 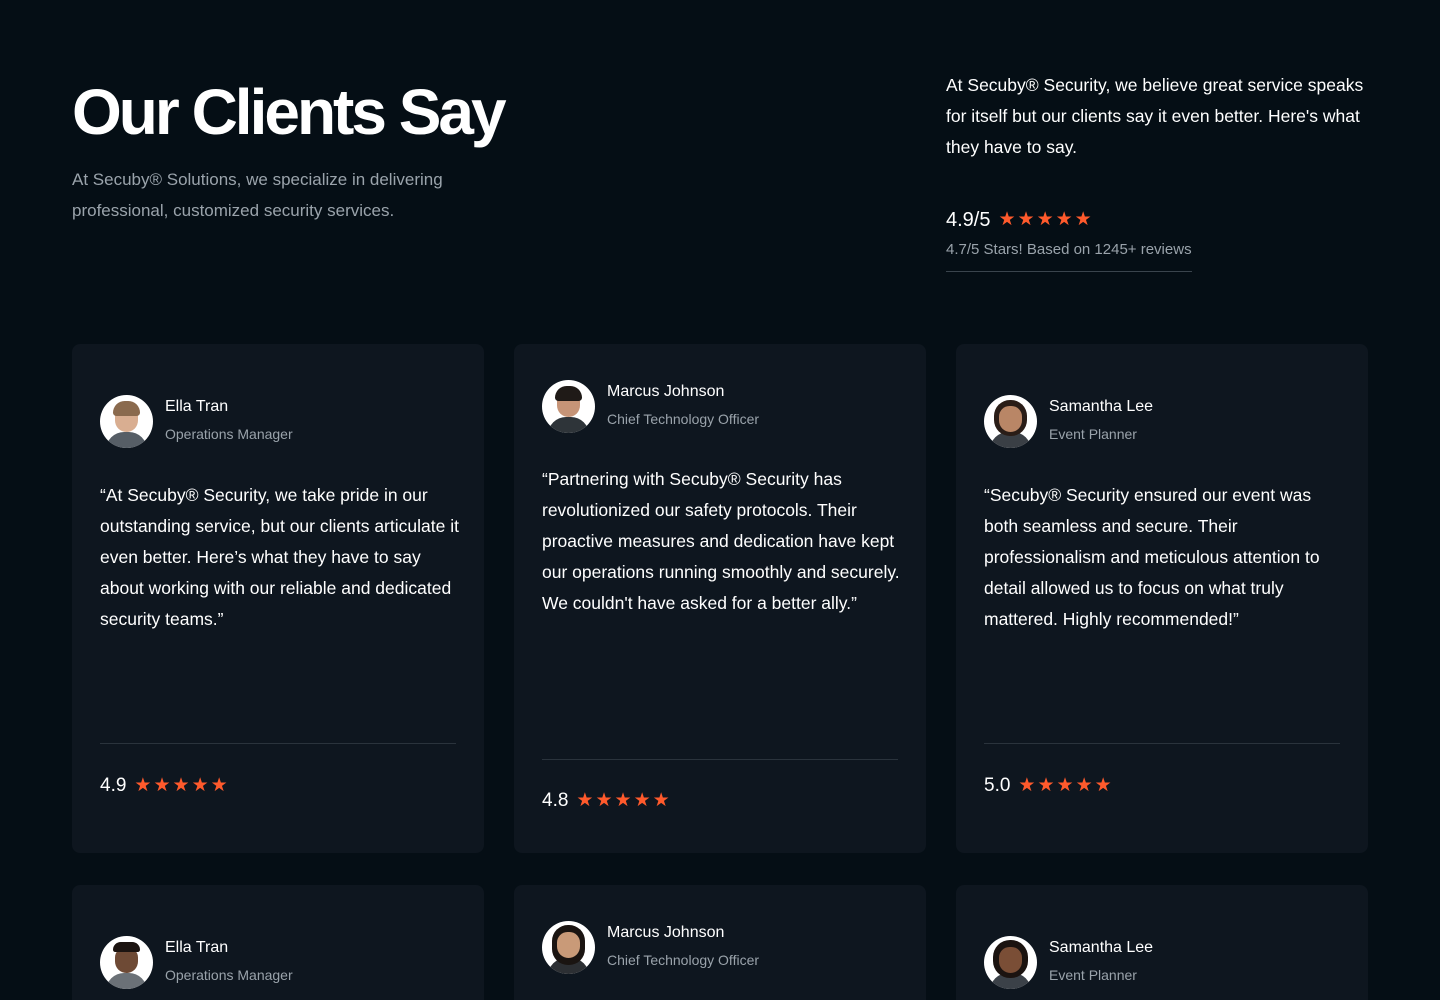 I want to click on section-title: Our Clients Say, so click(x=289, y=112).